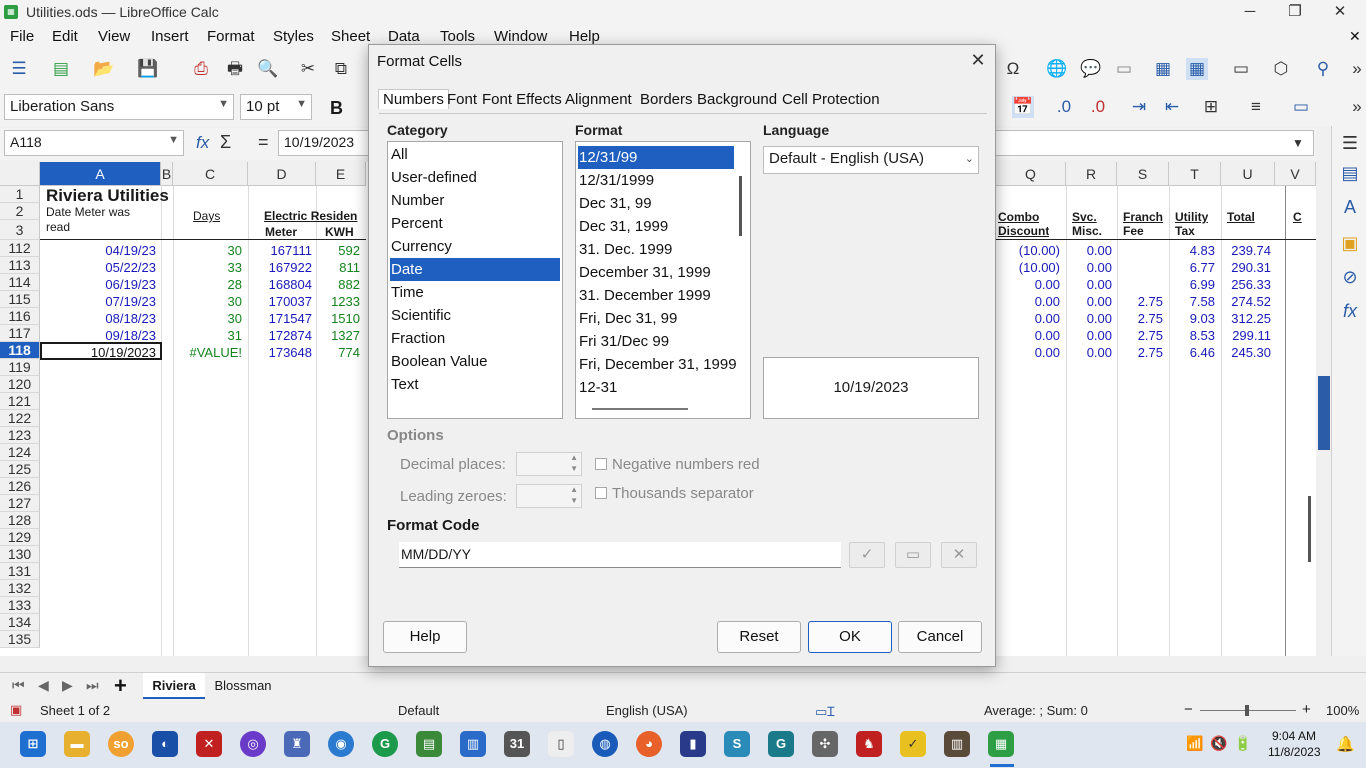 This screenshot has height=768, width=1366. I want to click on save-icon: 💾, so click(148, 69).